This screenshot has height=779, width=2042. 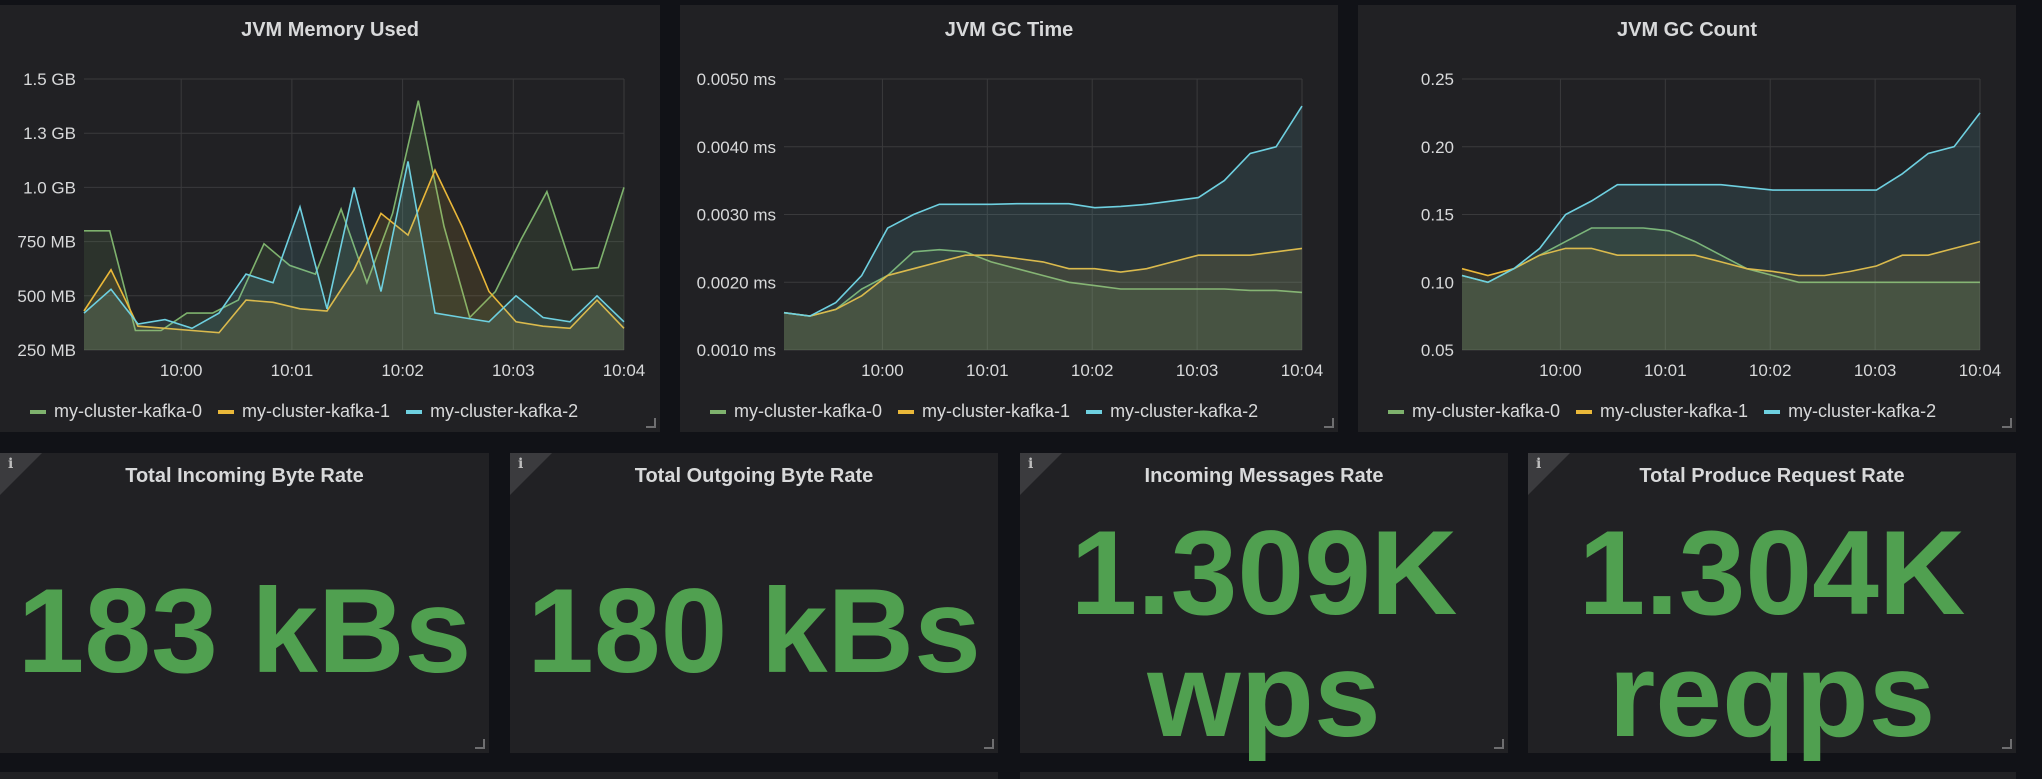 I want to click on y-tick-label: 0.15, so click(x=1437, y=215).